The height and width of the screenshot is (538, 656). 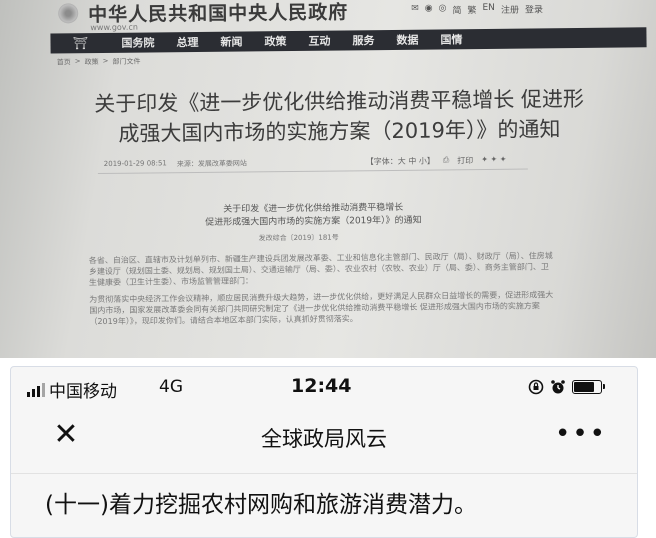 What do you see at coordinates (187, 42) in the screenshot?
I see `nav-item: 总理` at bounding box center [187, 42].